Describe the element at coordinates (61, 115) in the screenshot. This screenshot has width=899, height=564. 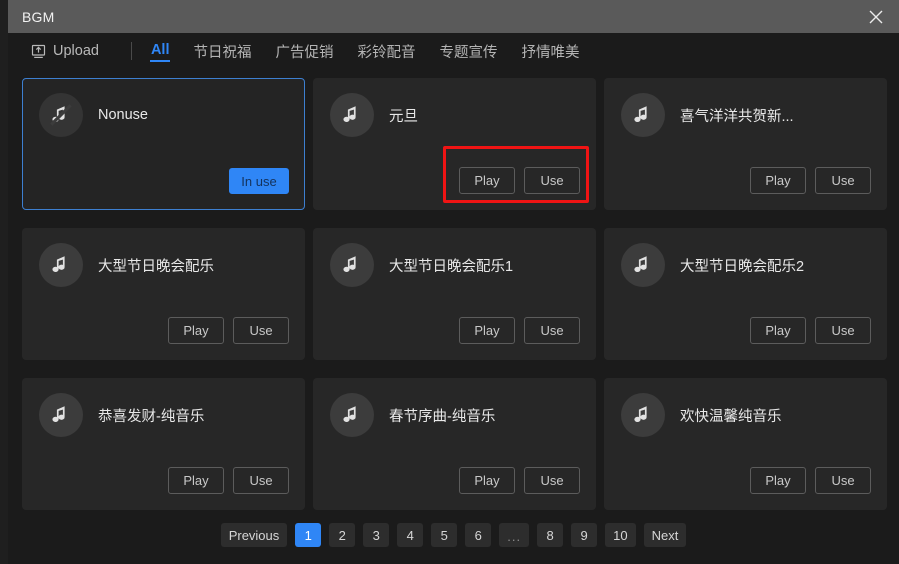
I see `music-note-muted-icon` at that location.